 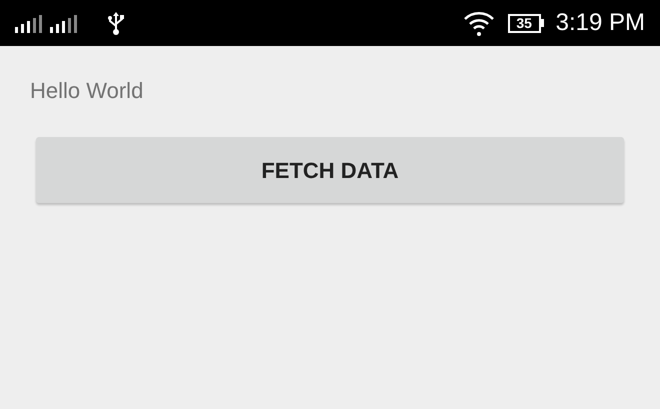 What do you see at coordinates (87, 90) in the screenshot?
I see `greeting-text: Hello World` at bounding box center [87, 90].